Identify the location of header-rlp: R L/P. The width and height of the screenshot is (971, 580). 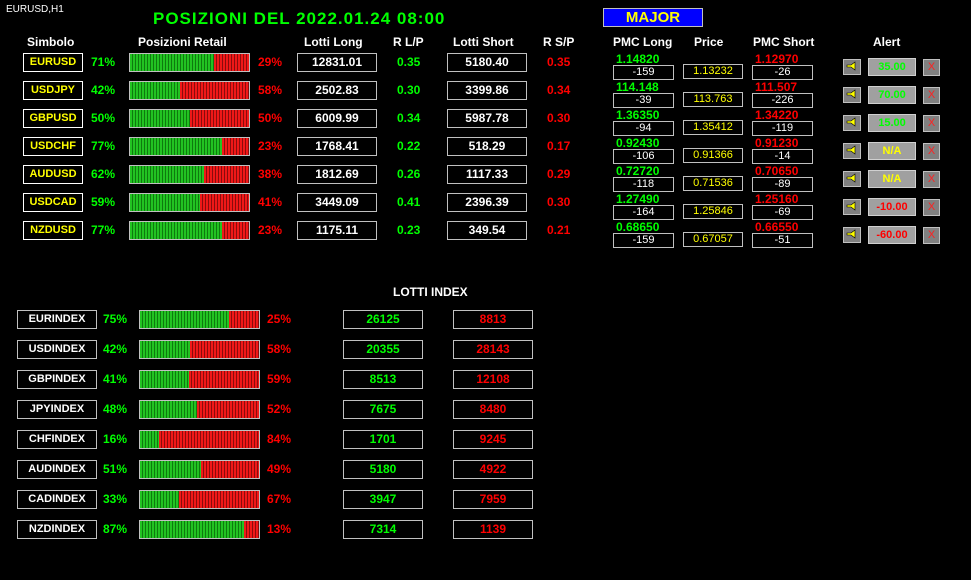
(408, 42).